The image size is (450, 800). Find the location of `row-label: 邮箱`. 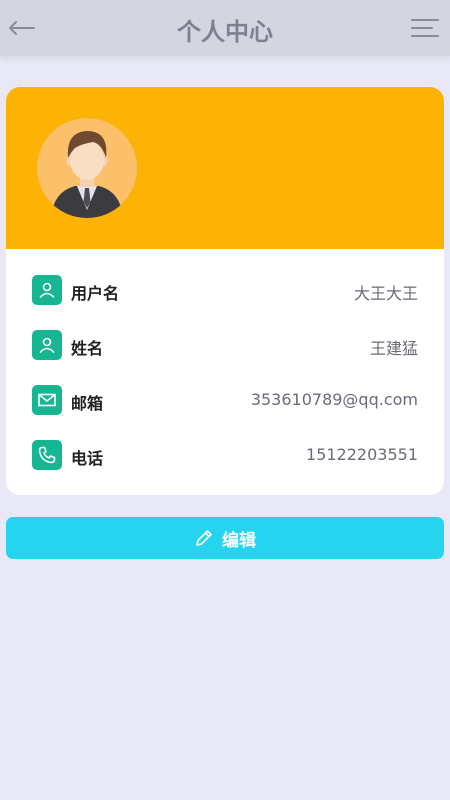

row-label: 邮箱 is located at coordinates (87, 403).